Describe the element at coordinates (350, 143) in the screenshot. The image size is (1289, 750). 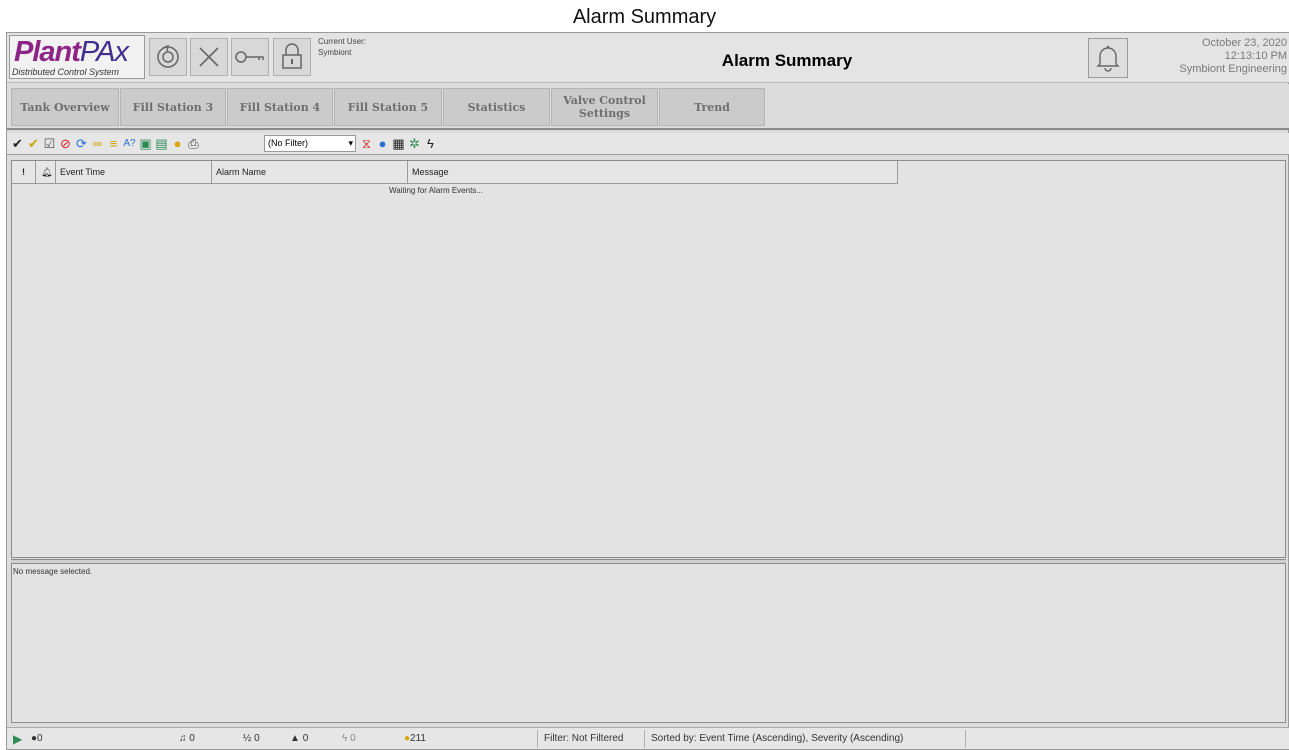
I see `chevron-down-icon: ▾` at that location.